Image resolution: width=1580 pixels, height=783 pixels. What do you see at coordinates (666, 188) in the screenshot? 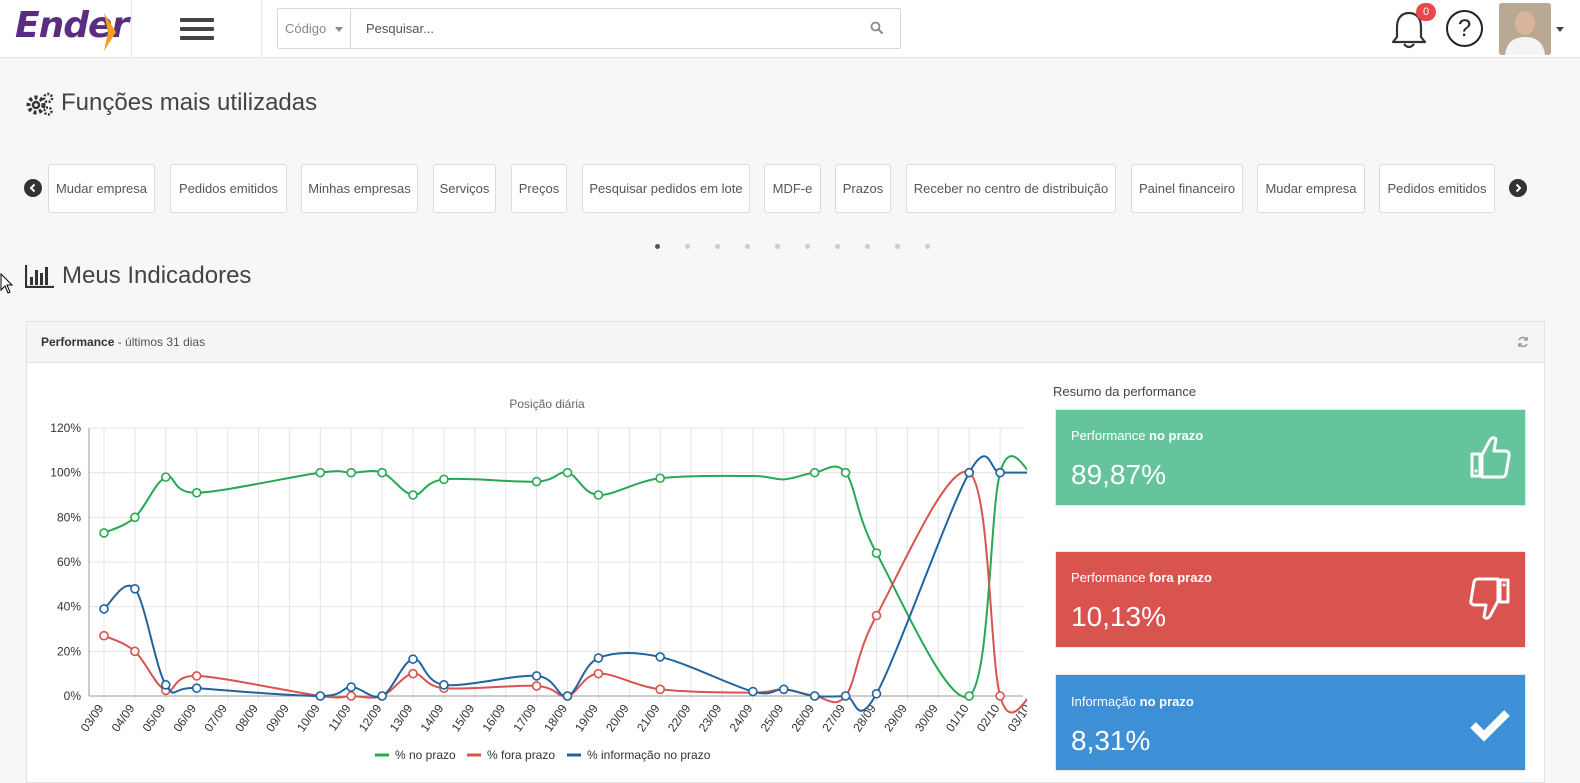
I see `funcao-item: Pesquisar pedidos em lote` at bounding box center [666, 188].